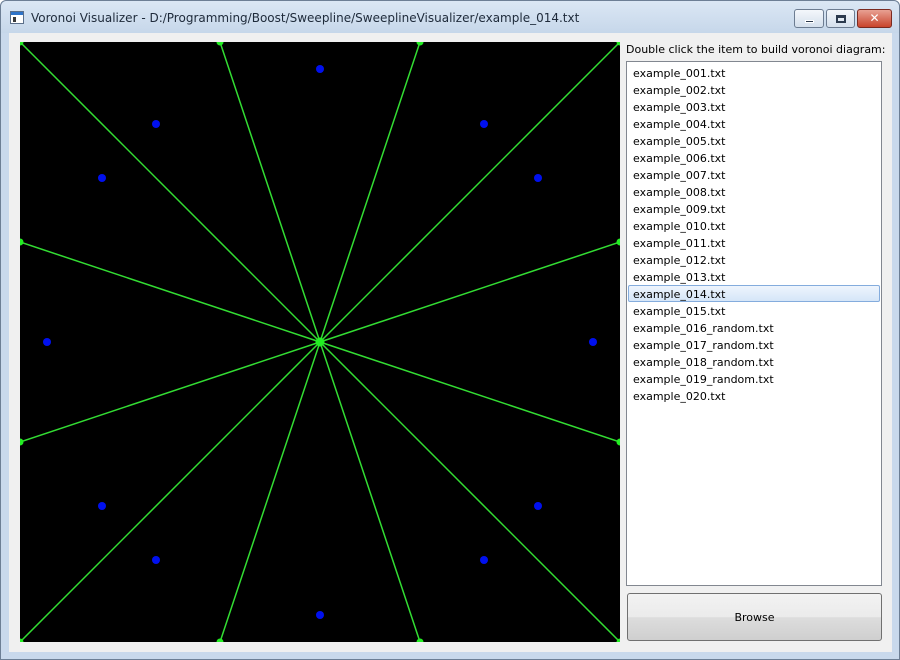 Image resolution: width=900 pixels, height=660 pixels. I want to click on file-list-item: example_013.txt, so click(754, 276).